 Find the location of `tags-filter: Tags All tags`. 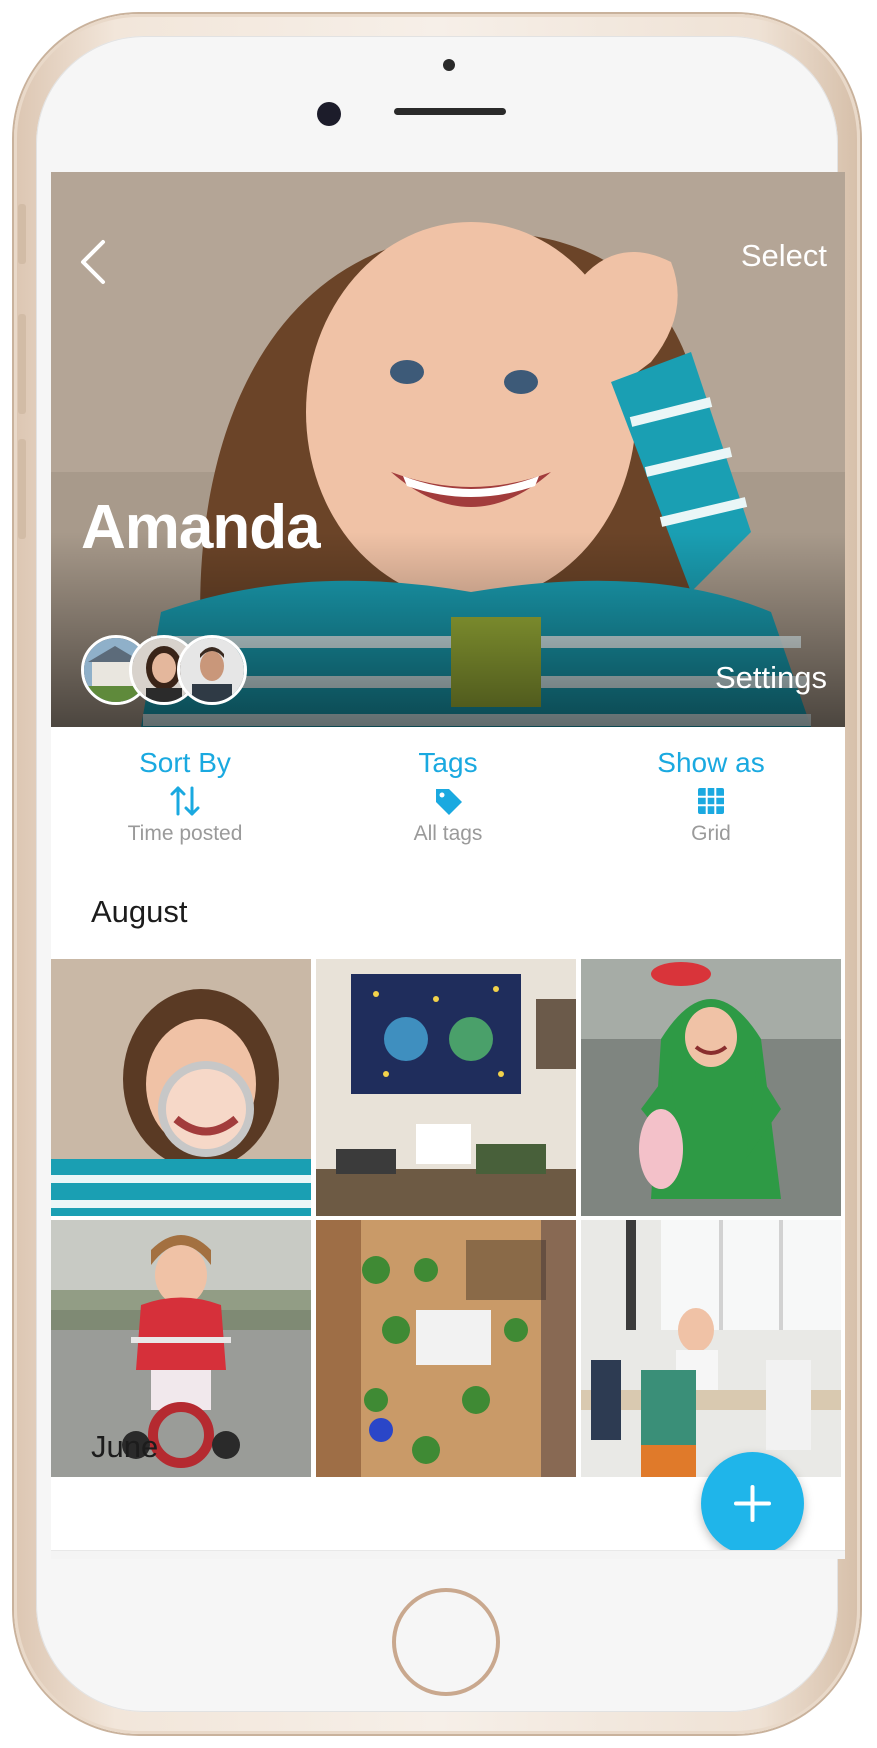

tags-filter: Tags All tags is located at coordinates (448, 792).